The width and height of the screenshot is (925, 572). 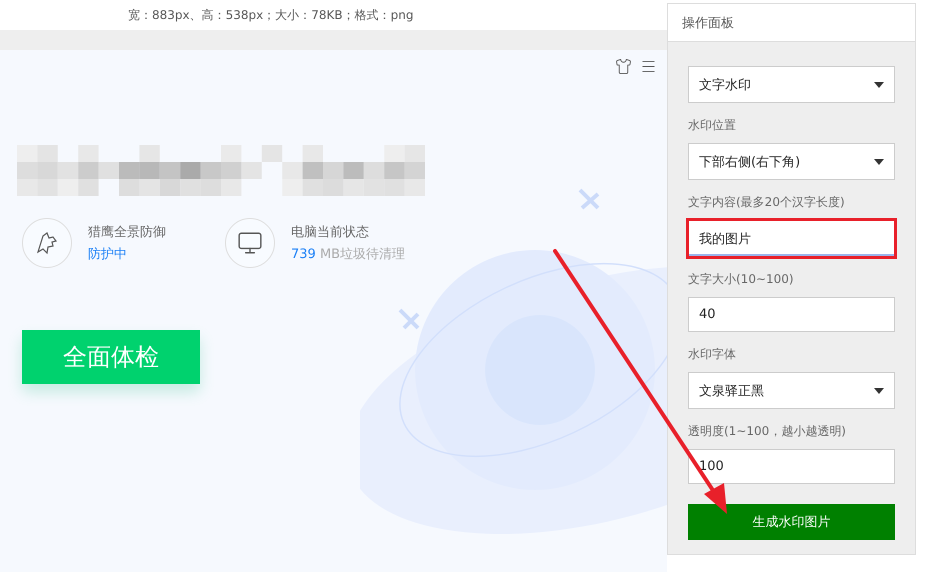 What do you see at coordinates (108, 254) in the screenshot?
I see `protection-status: 防护中` at bounding box center [108, 254].